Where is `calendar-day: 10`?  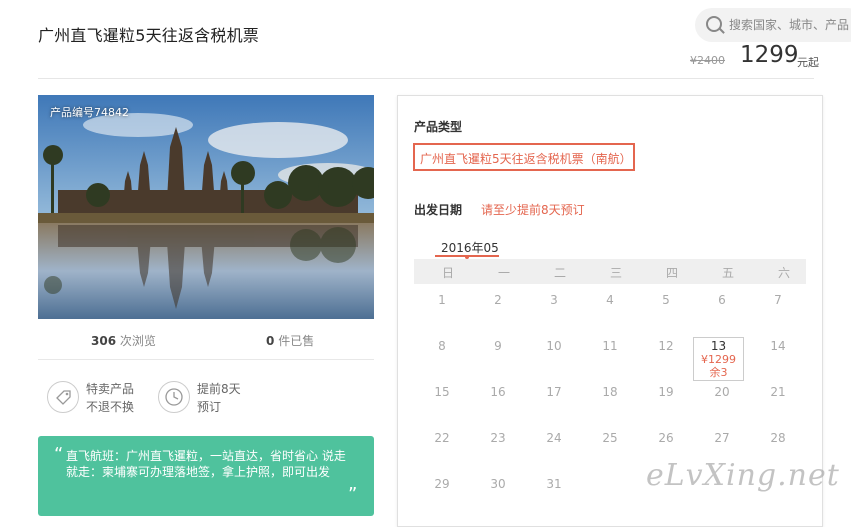 calendar-day: 10 is located at coordinates (554, 346).